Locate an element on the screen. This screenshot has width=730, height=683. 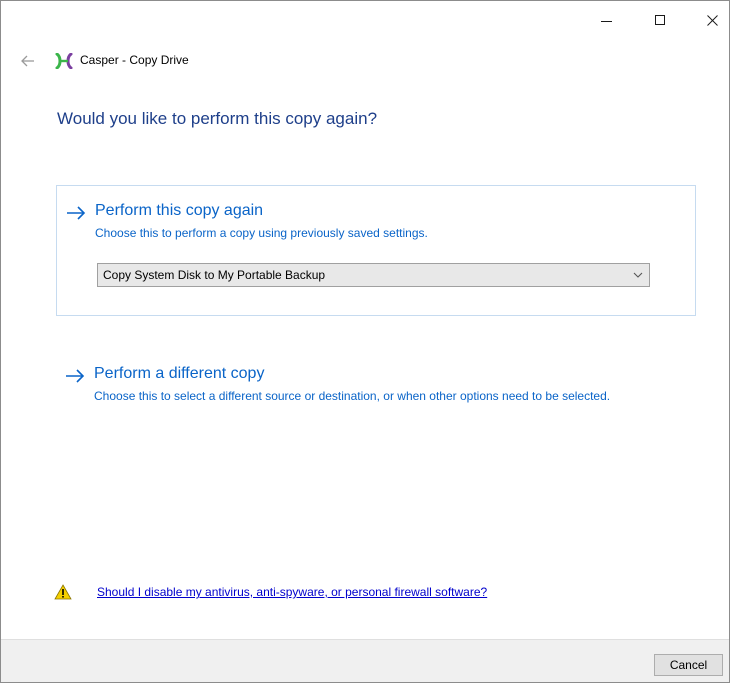
minimize-button is located at coordinates (606, 20).